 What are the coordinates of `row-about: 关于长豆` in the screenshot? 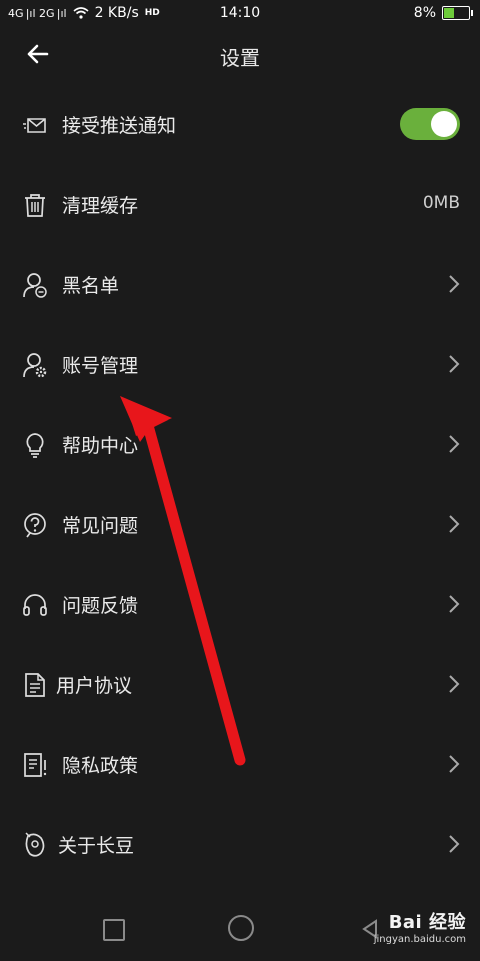 It's located at (240, 844).